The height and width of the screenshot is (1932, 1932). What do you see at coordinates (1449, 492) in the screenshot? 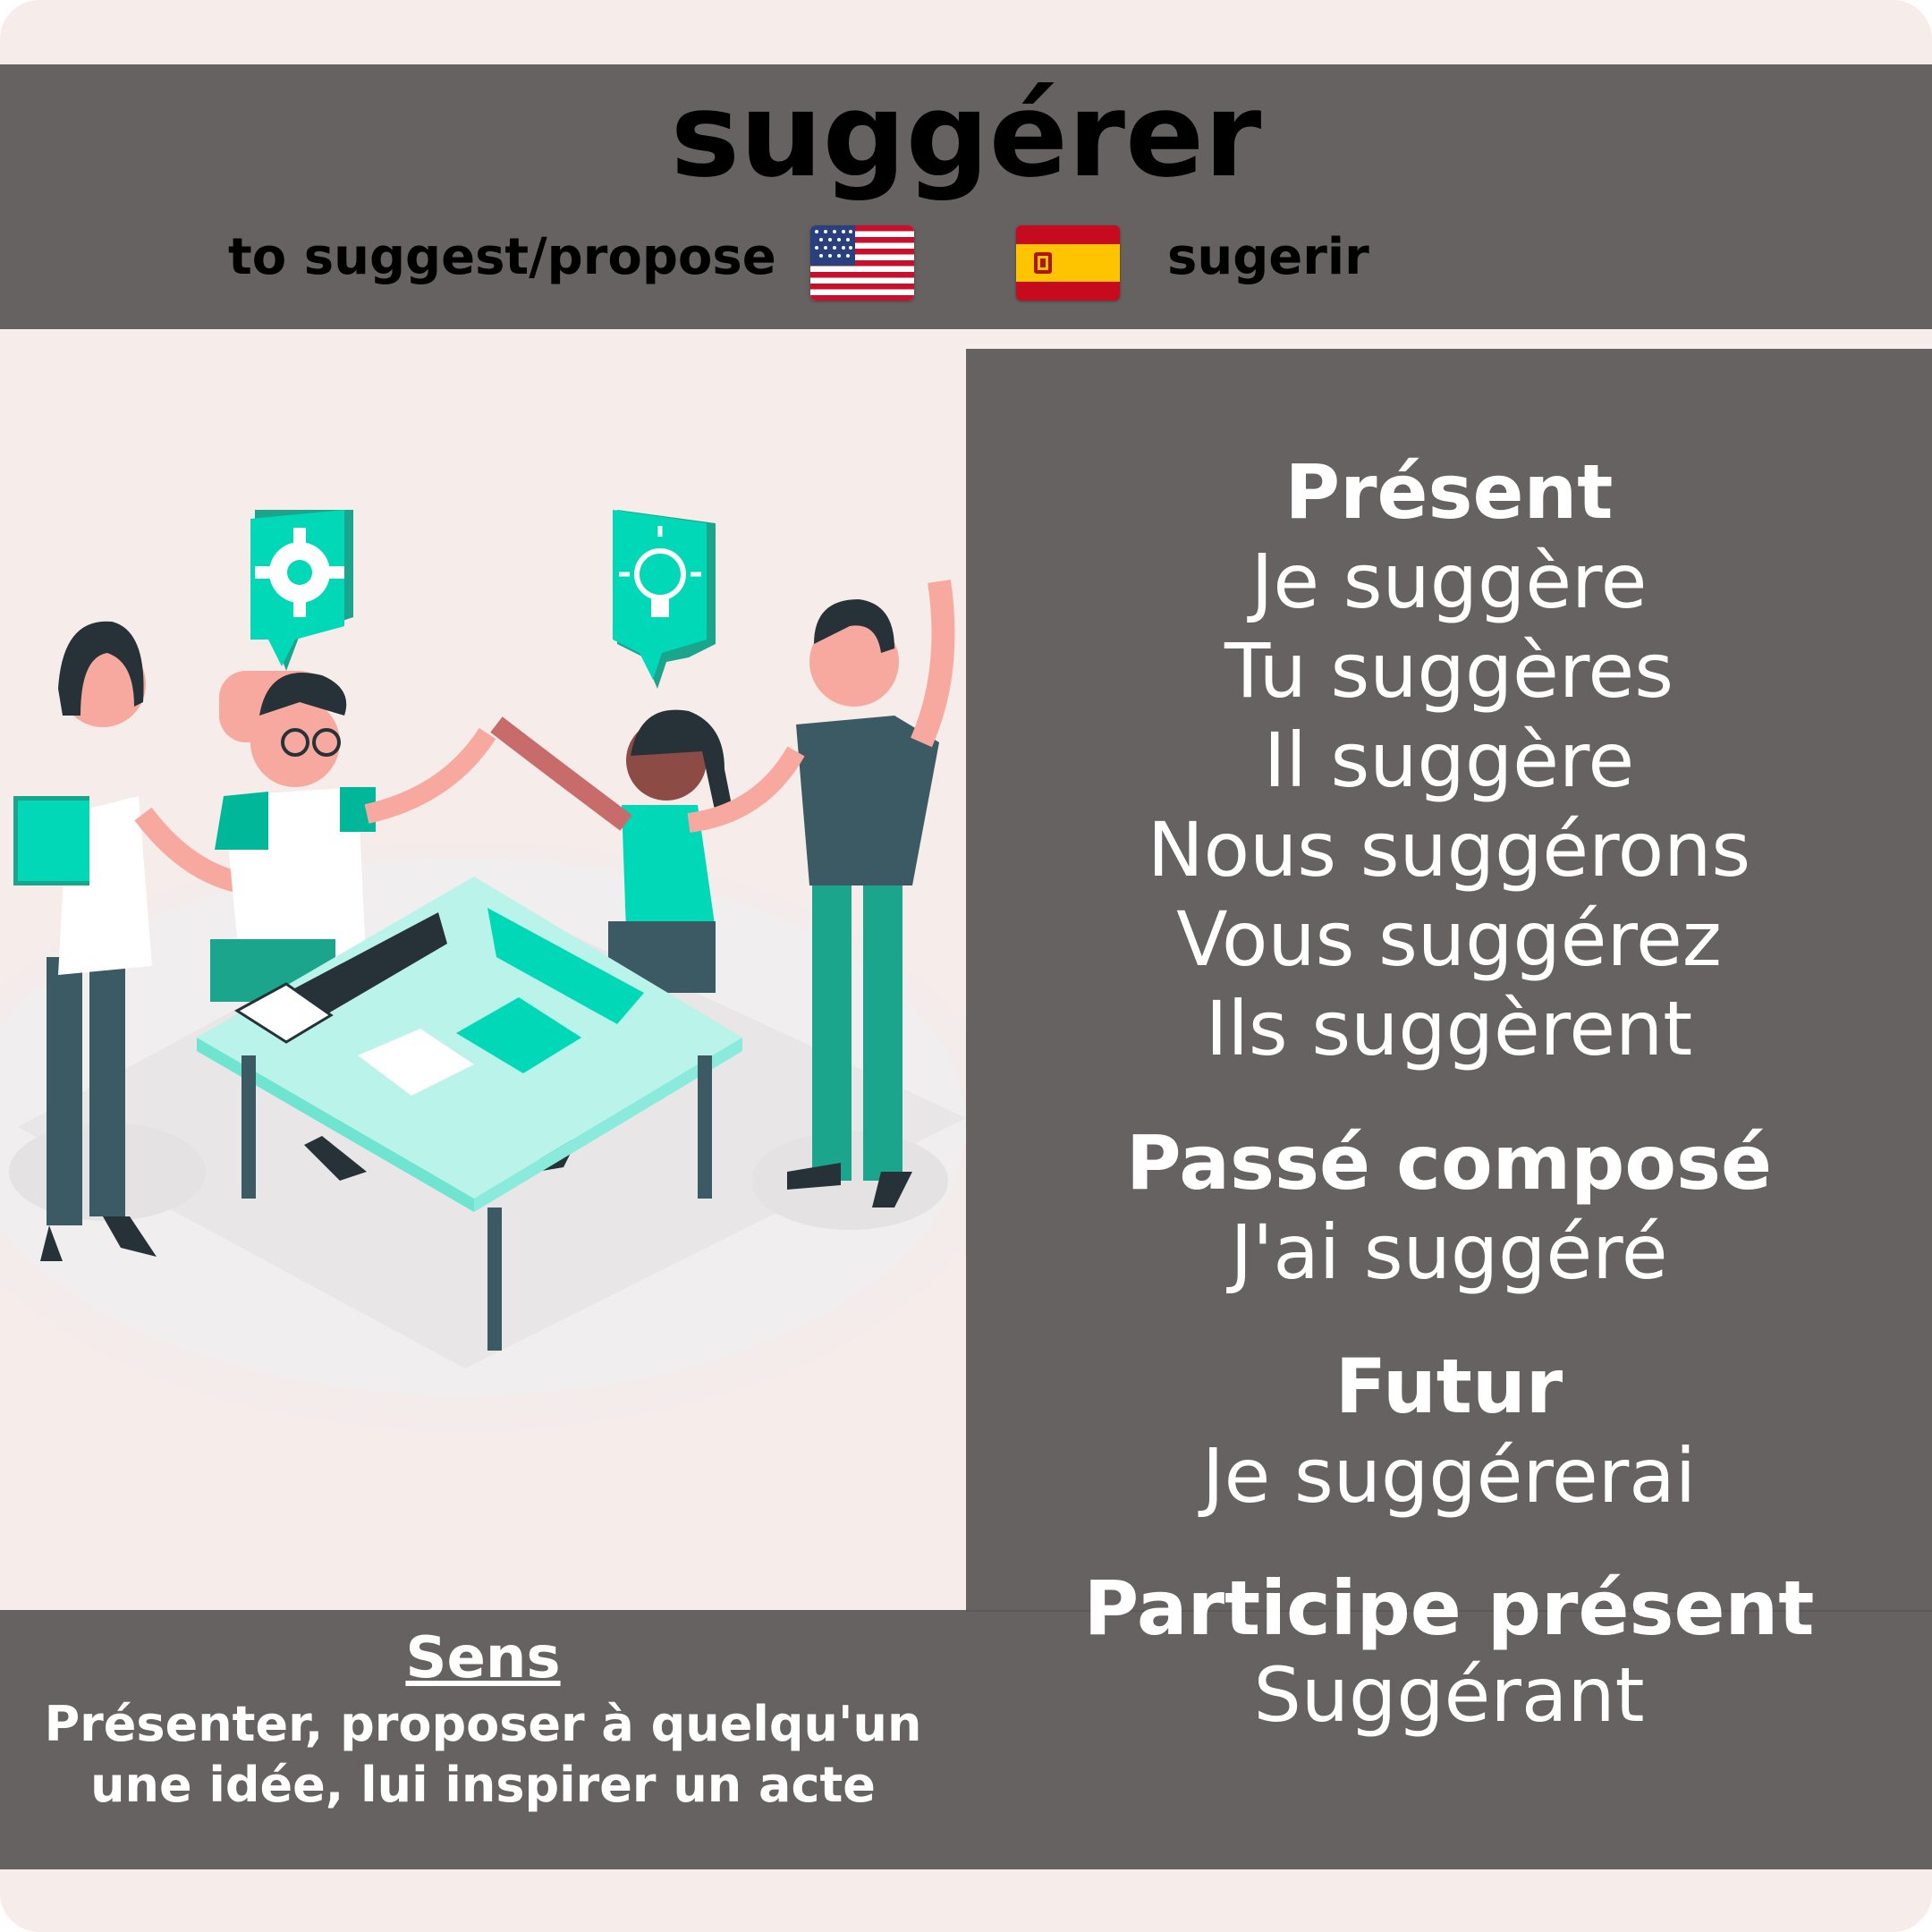
I see `present-label: Présent` at bounding box center [1449, 492].